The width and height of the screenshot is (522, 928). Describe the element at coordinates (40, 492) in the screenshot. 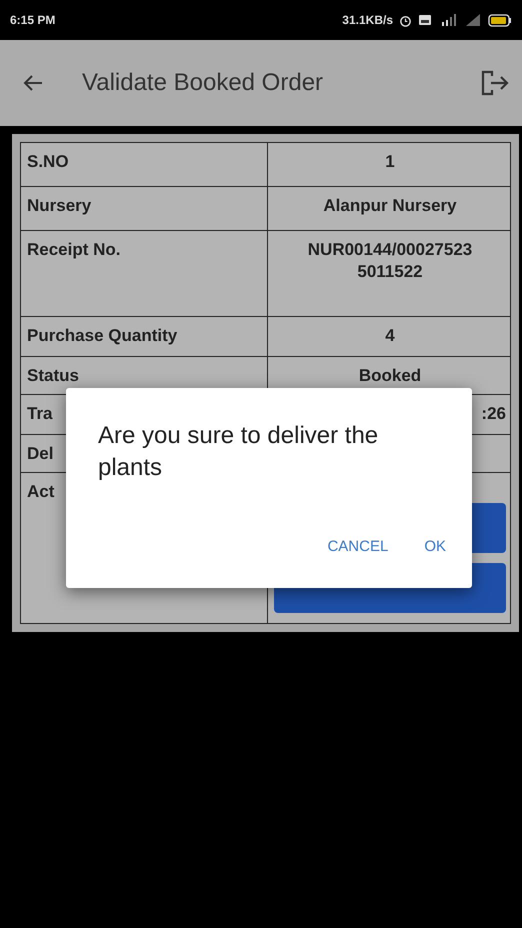

I see `table-cell: Act` at that location.